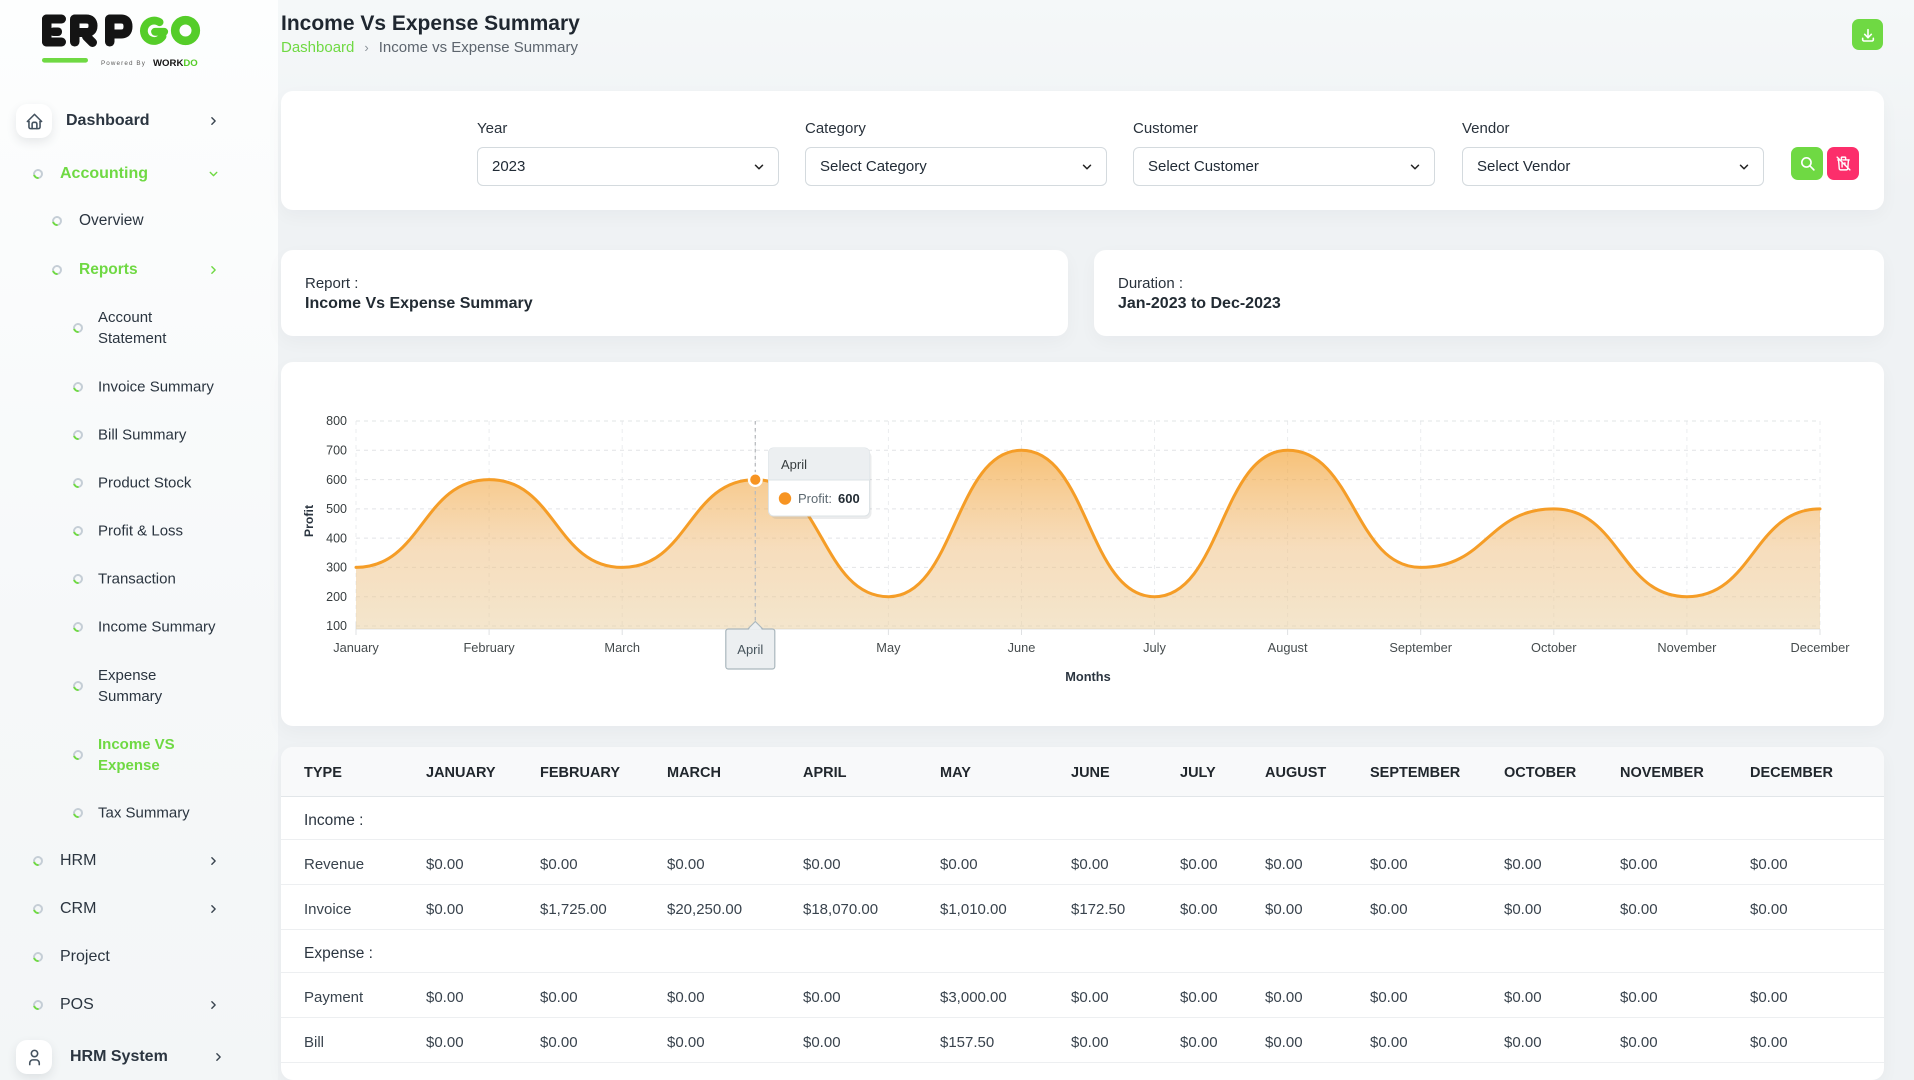 The image size is (1914, 1080). I want to click on svg-text: 500, so click(336, 509).